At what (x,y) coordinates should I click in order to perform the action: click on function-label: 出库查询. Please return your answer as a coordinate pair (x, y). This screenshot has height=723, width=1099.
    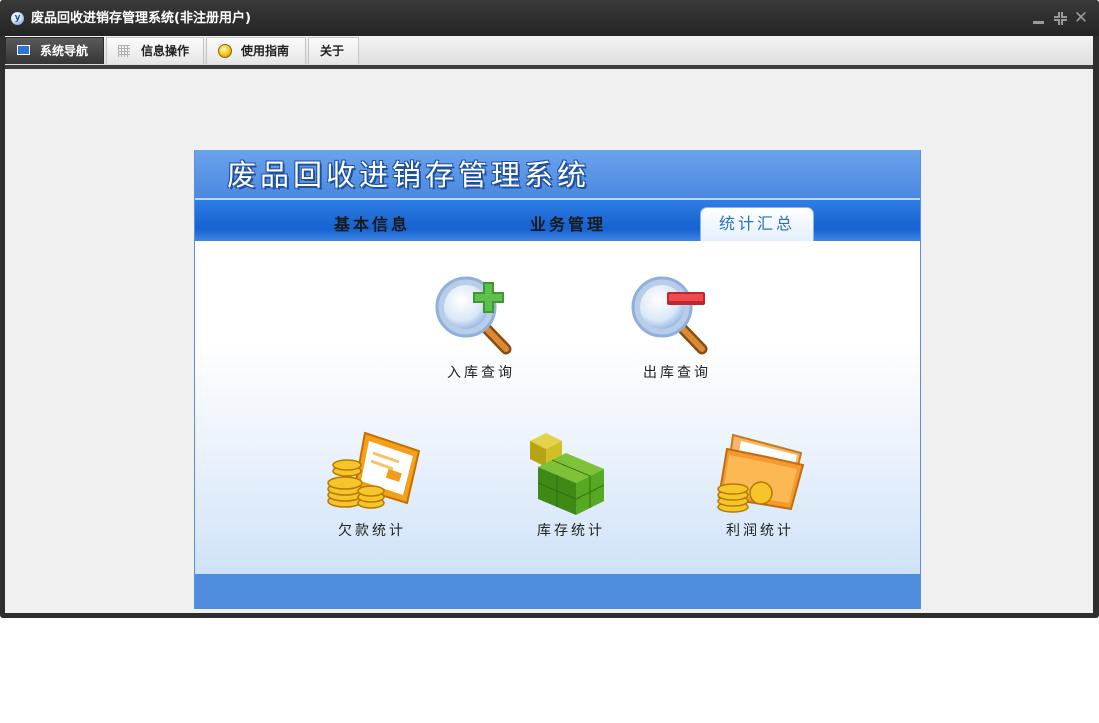
    Looking at the image, I should click on (677, 373).